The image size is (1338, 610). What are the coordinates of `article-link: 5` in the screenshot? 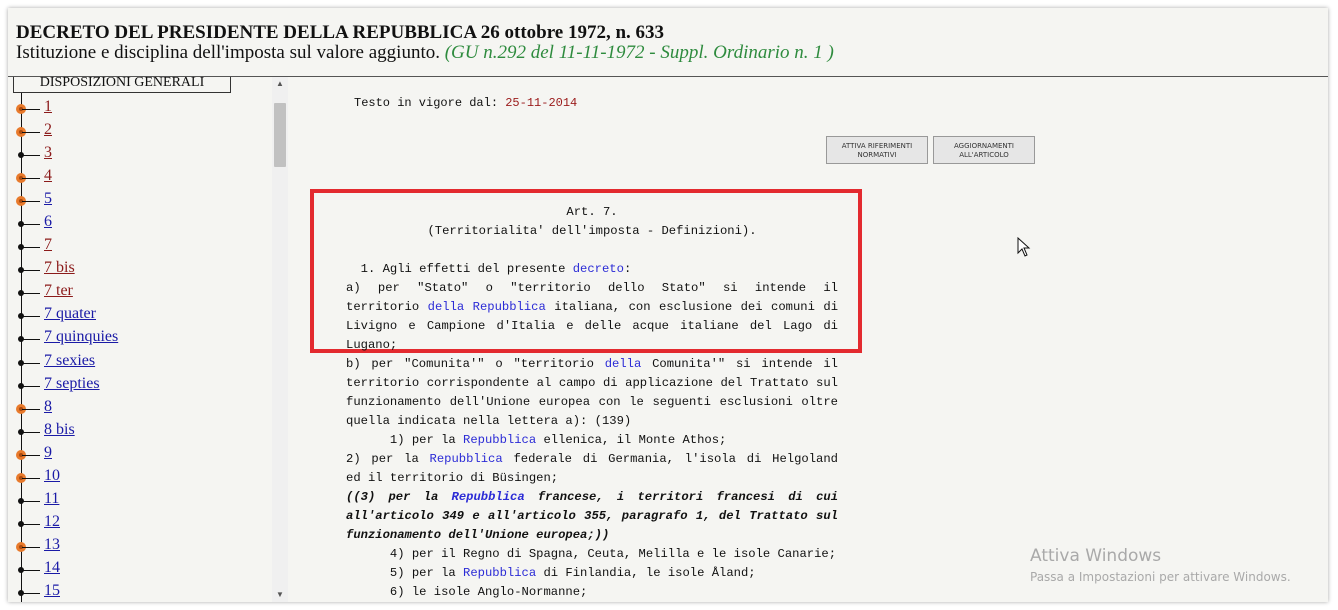 It's located at (48, 199).